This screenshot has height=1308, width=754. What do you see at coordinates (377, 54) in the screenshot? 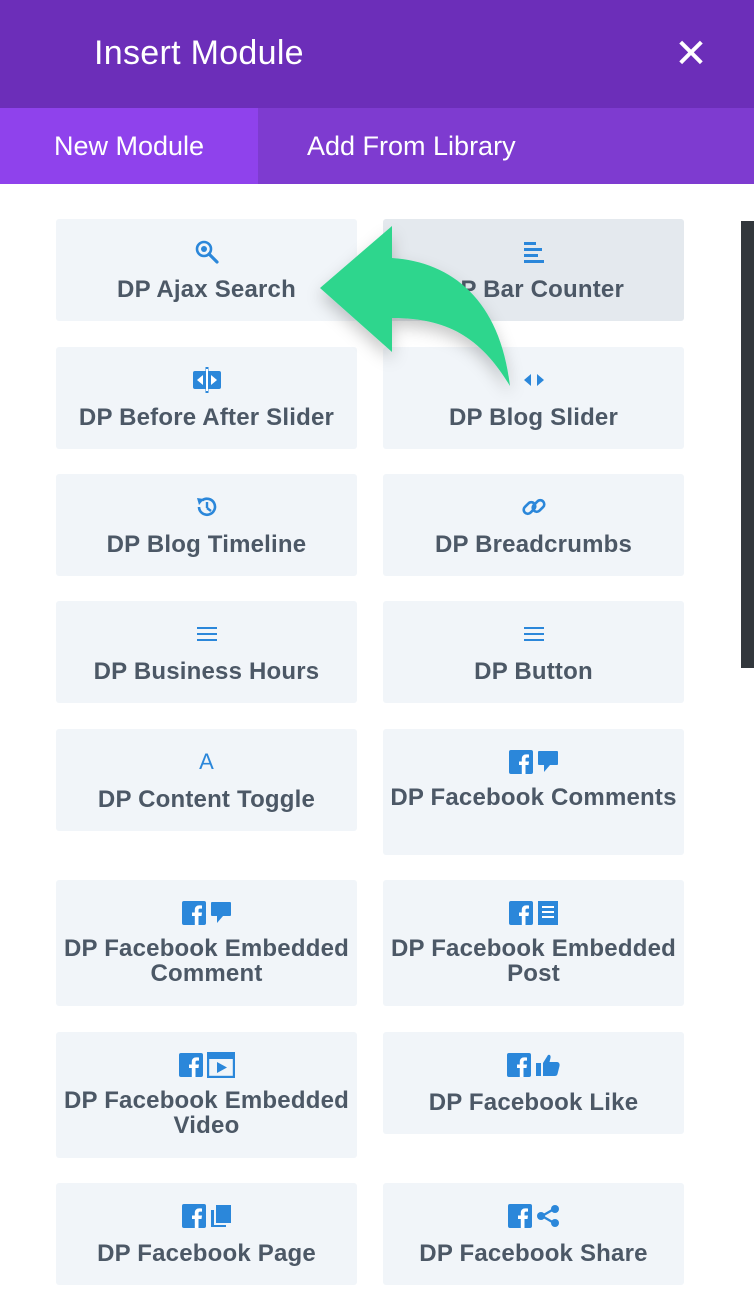
I see `modal-header: Insert Module ✕` at bounding box center [377, 54].